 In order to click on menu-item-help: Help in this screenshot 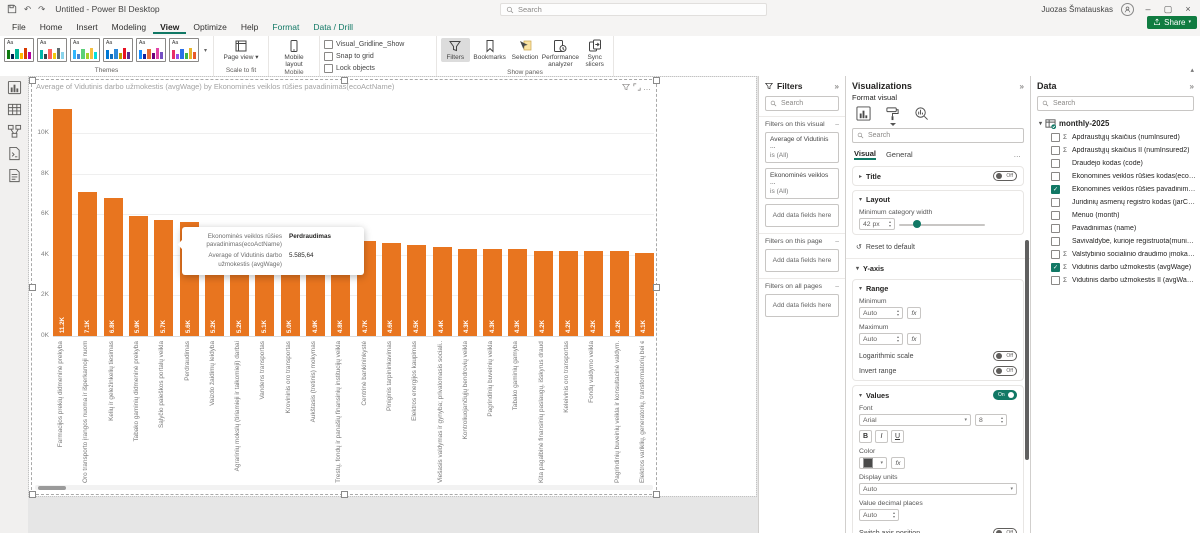, I will do `click(249, 27)`.